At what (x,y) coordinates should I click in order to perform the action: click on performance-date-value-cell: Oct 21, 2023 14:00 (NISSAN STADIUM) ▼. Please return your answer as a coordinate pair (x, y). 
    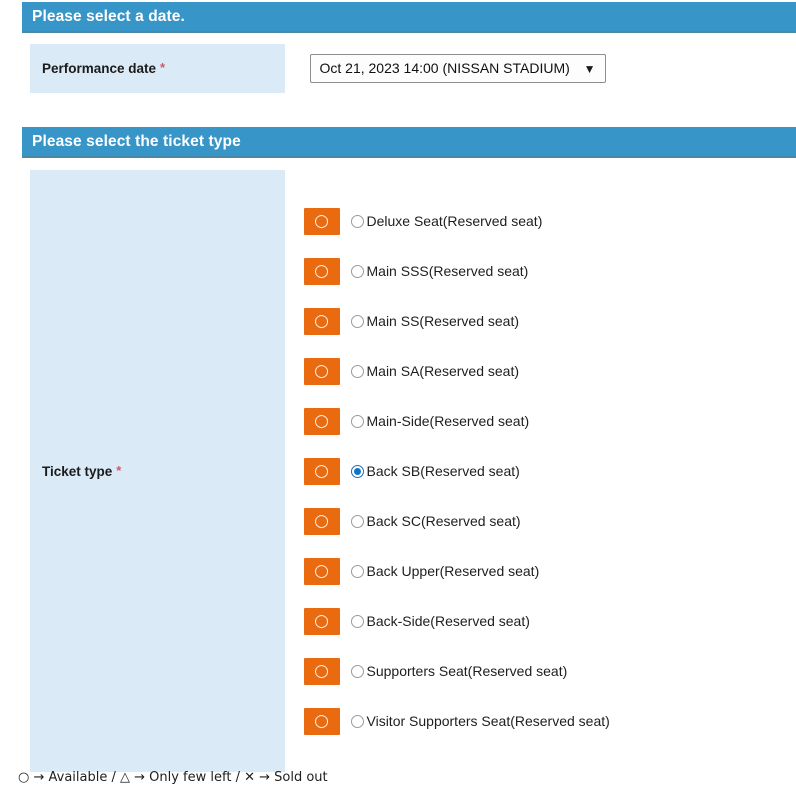
    Looking at the image, I should click on (447, 68).